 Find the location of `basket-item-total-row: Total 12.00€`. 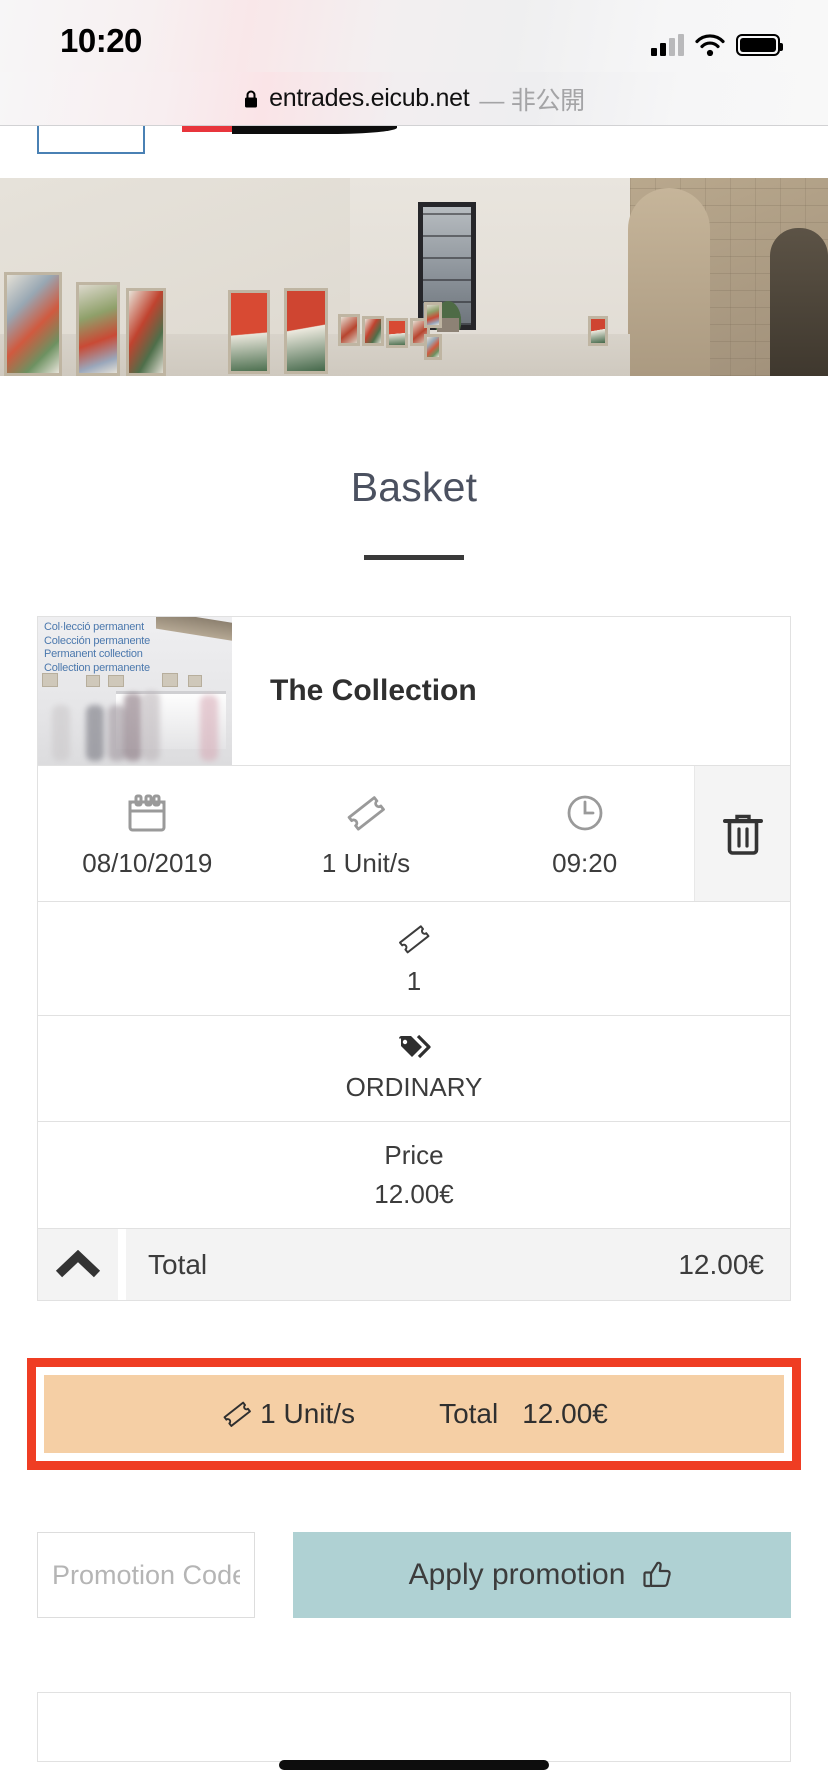

basket-item-total-row: Total 12.00€ is located at coordinates (414, 1264).